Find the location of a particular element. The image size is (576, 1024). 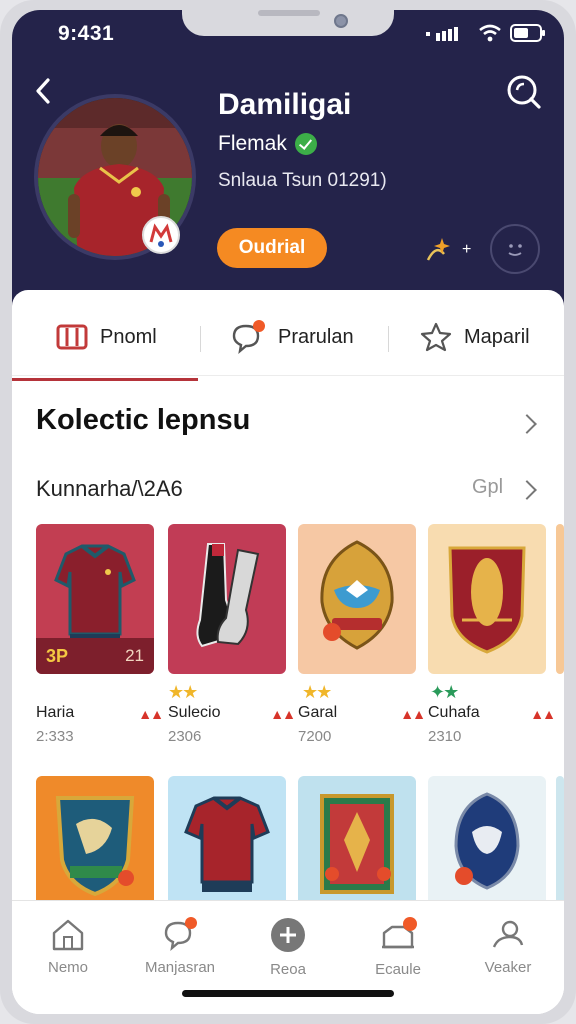

device-notch is located at coordinates (288, 23).